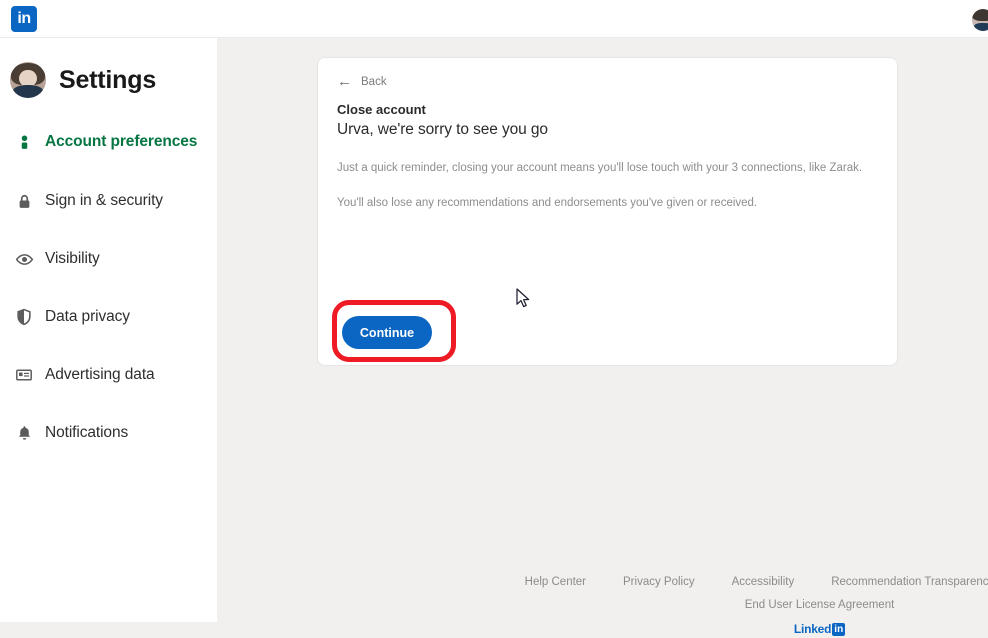 The width and height of the screenshot is (988, 638). Describe the element at coordinates (24, 317) in the screenshot. I see `shield-icon` at that location.